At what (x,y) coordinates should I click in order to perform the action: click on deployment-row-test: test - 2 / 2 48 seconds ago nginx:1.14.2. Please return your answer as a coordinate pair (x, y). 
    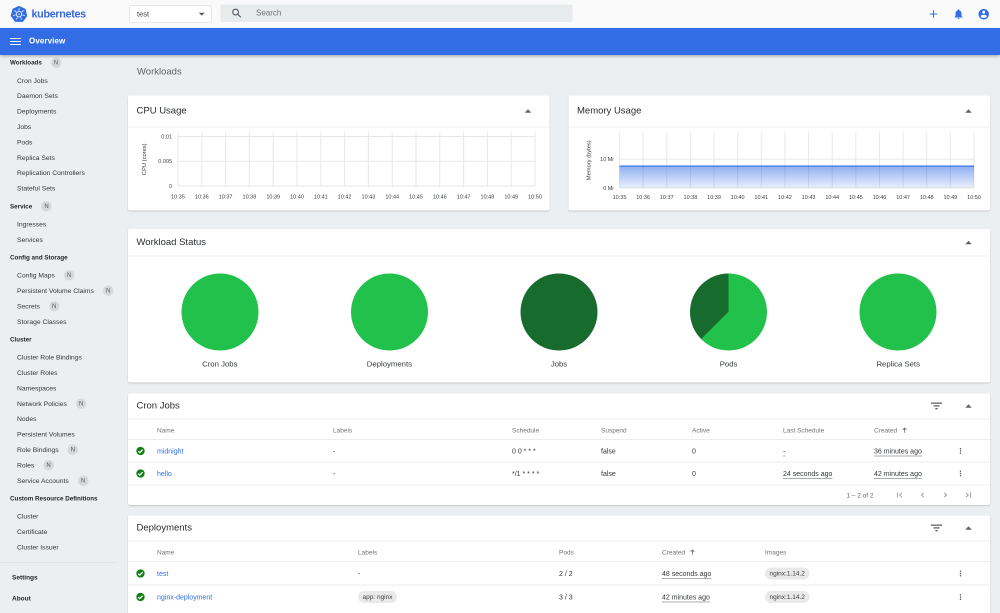
    Looking at the image, I should click on (559, 573).